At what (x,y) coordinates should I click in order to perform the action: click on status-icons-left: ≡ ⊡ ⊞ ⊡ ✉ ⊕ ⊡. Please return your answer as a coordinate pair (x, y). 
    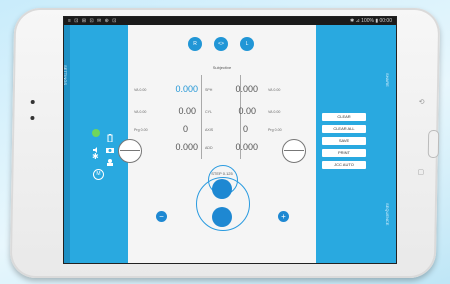
    Looking at the image, I should click on (93, 21).